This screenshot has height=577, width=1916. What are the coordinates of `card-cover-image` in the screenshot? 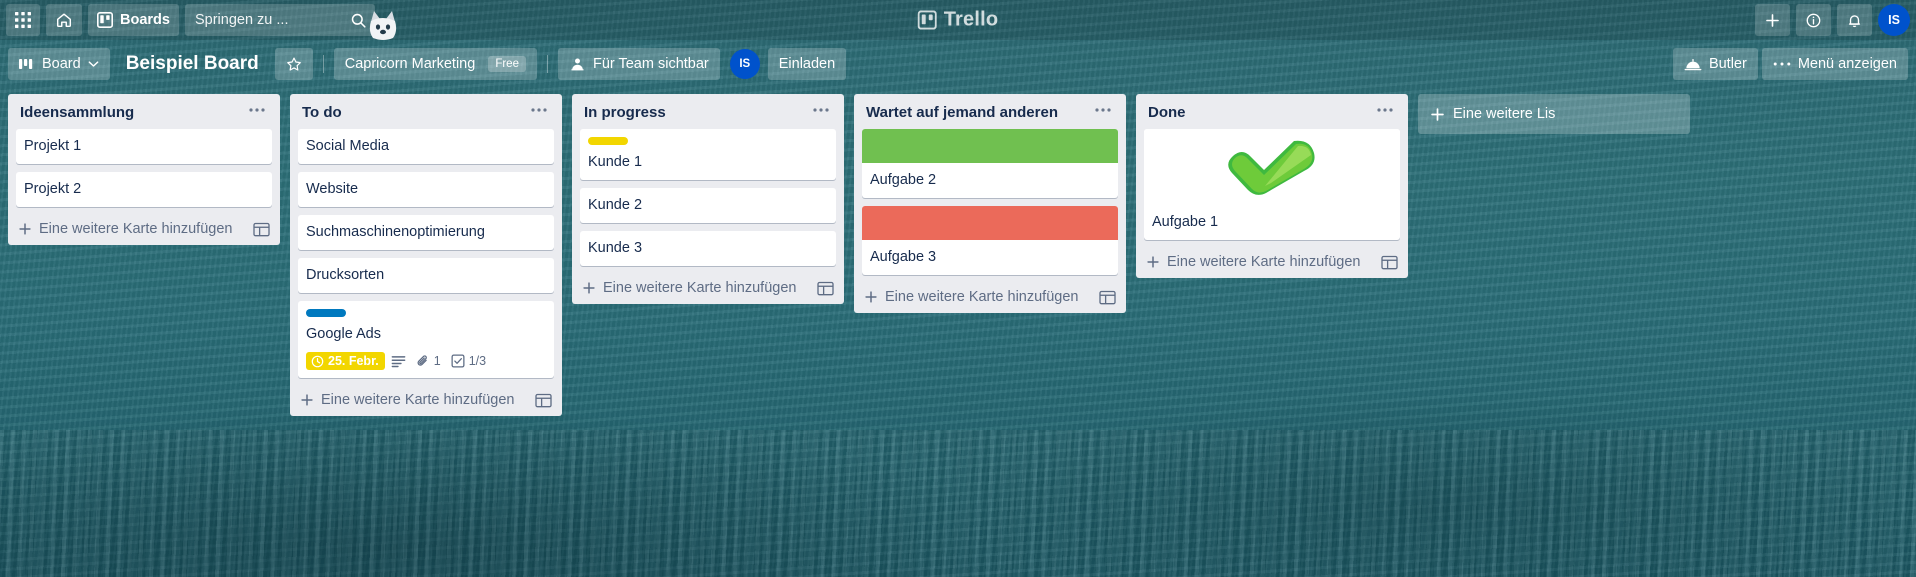 It's located at (1272, 167).